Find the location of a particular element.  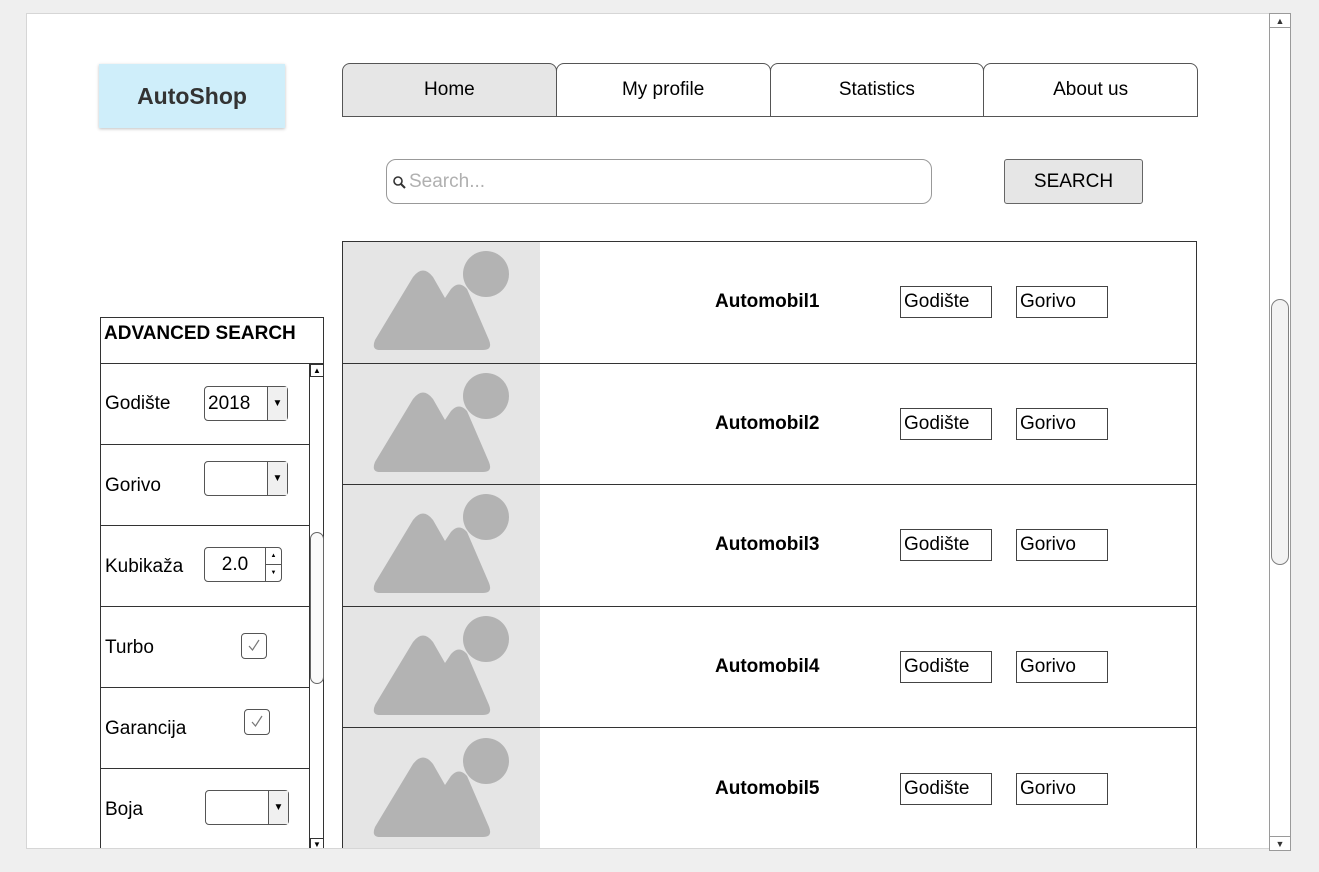

search-button: SEARCH is located at coordinates (1073, 181).